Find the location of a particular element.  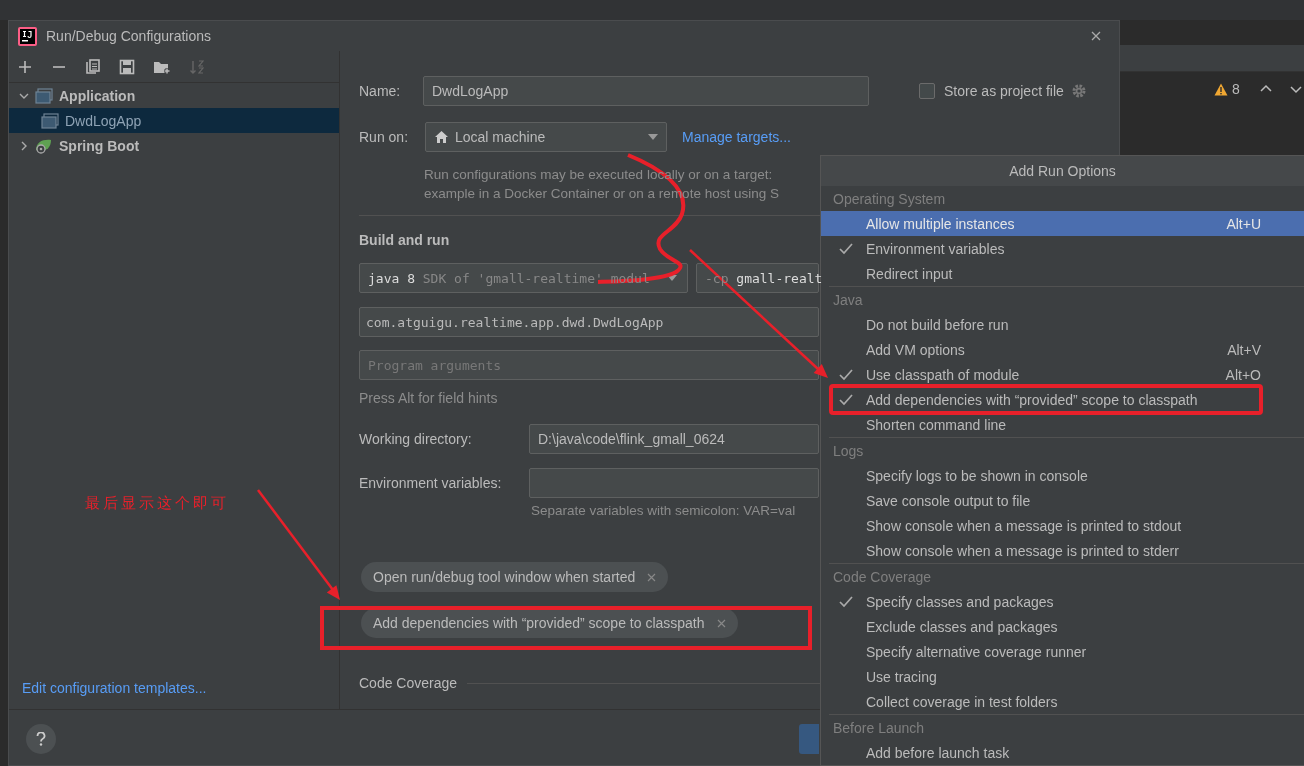

section-title: Code Coverage is located at coordinates (408, 683).